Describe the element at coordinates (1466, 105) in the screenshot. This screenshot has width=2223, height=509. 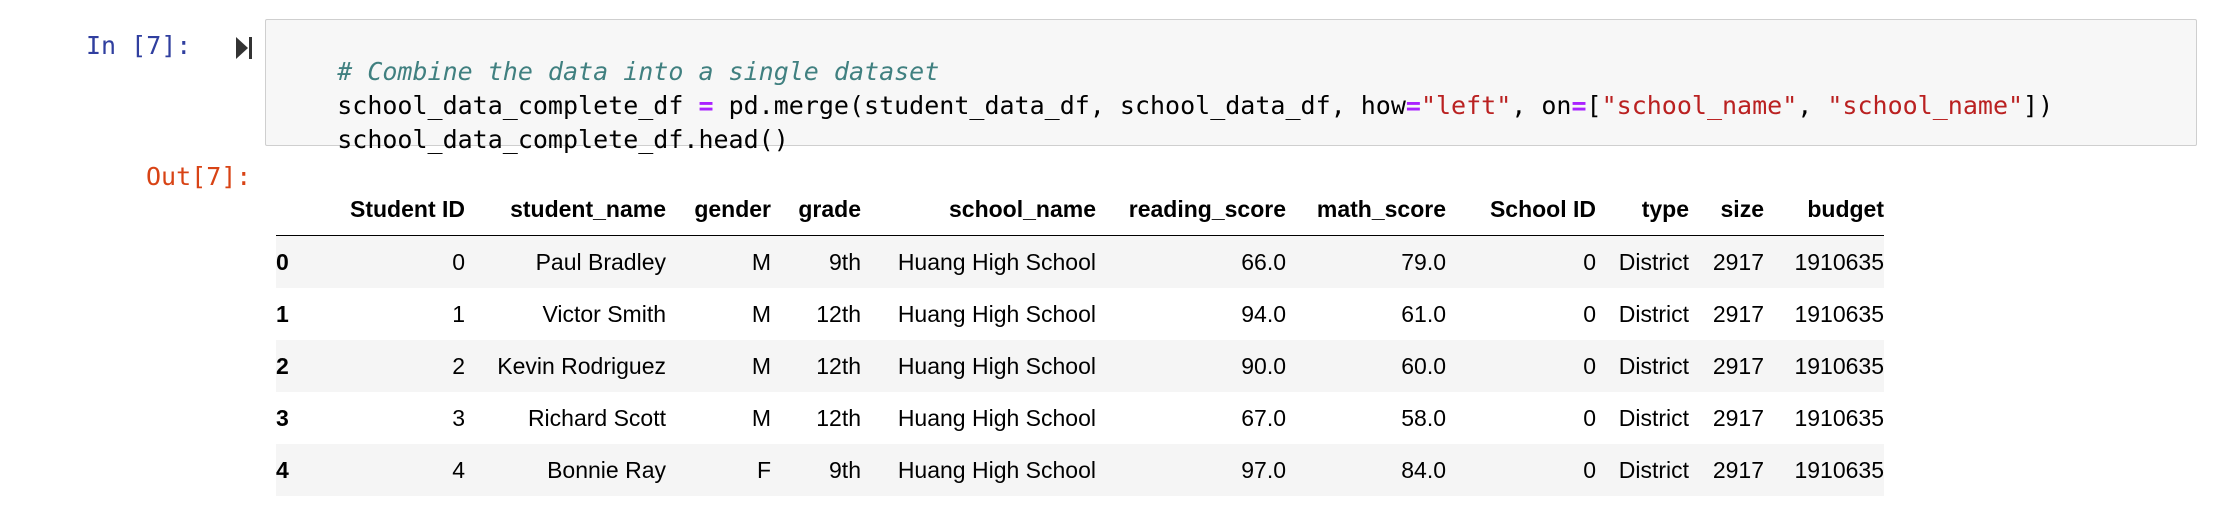
I see `code-string: "left"` at that location.